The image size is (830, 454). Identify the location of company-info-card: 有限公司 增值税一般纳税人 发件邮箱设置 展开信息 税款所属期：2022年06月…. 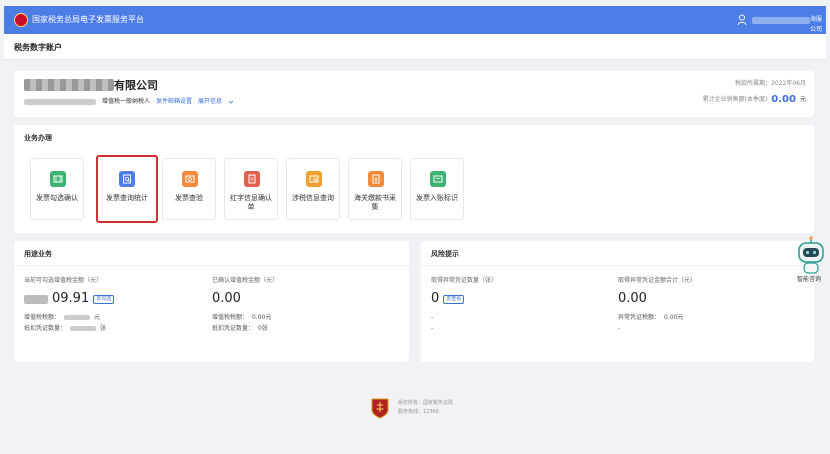
(414, 94).